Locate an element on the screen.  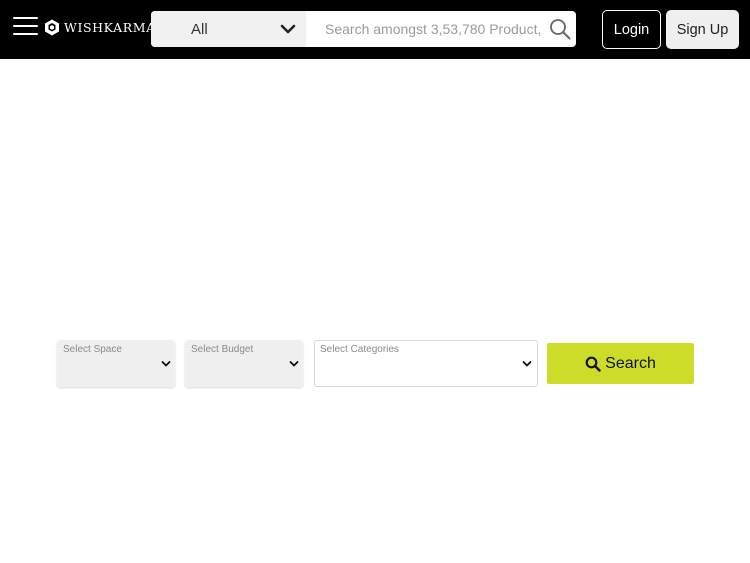
select-budget-label: Select Budget is located at coordinates (222, 349).